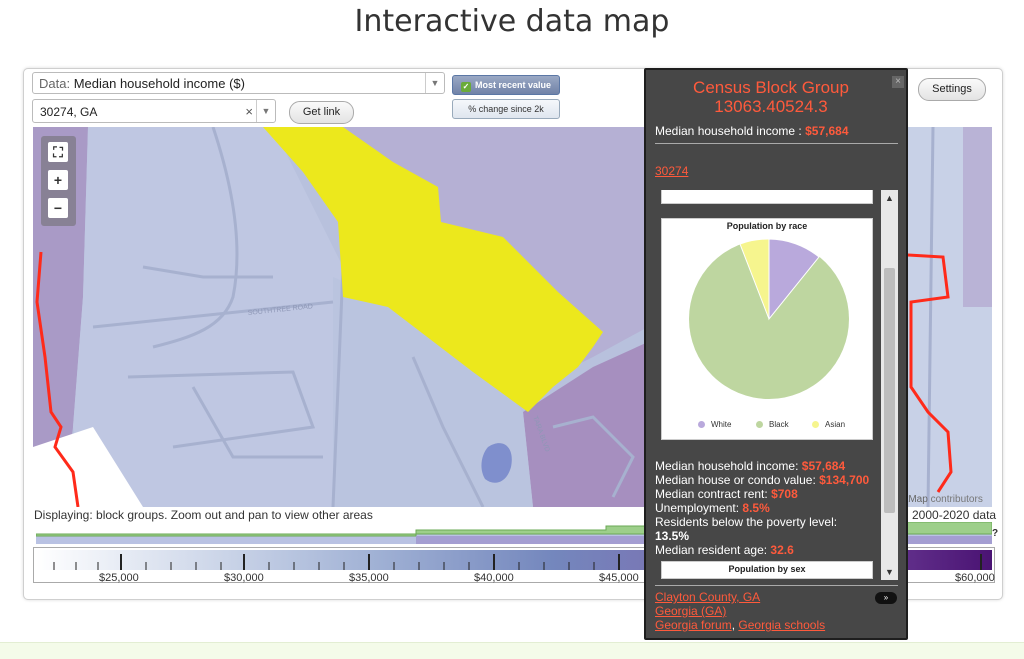 The image size is (1024, 659). Describe the element at coordinates (690, 611) in the screenshot. I see `state-link: Georgia (GA)` at that location.